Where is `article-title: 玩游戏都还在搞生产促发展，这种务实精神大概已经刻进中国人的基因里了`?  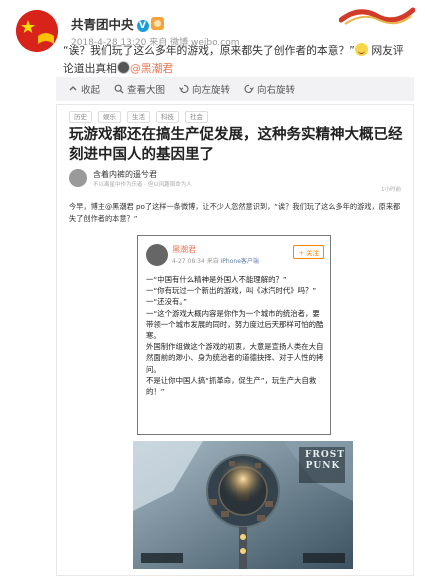
article-title: 玩游戏都还在搞生产促发展，这种务实精神大概已经刻进中国人的基因里了 is located at coordinates (236, 145).